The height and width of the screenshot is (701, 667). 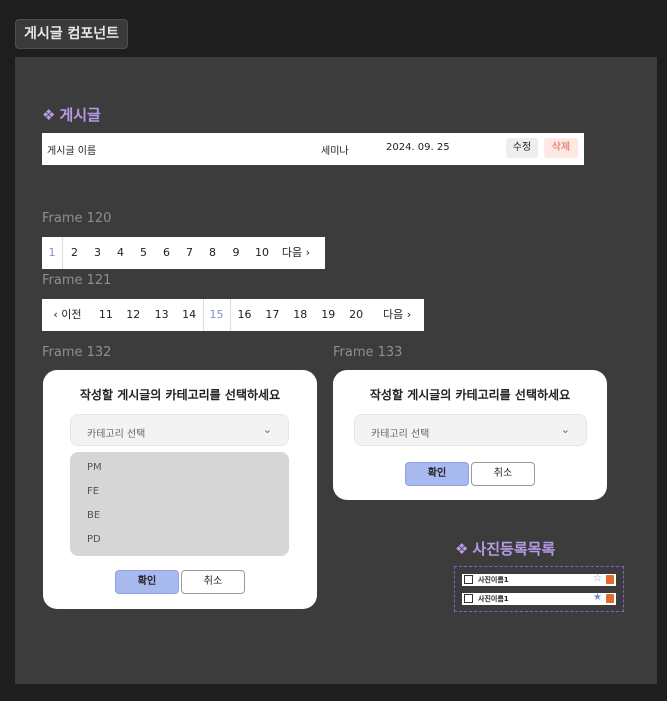 I want to click on frame120-label: Frame 120, so click(x=77, y=218).